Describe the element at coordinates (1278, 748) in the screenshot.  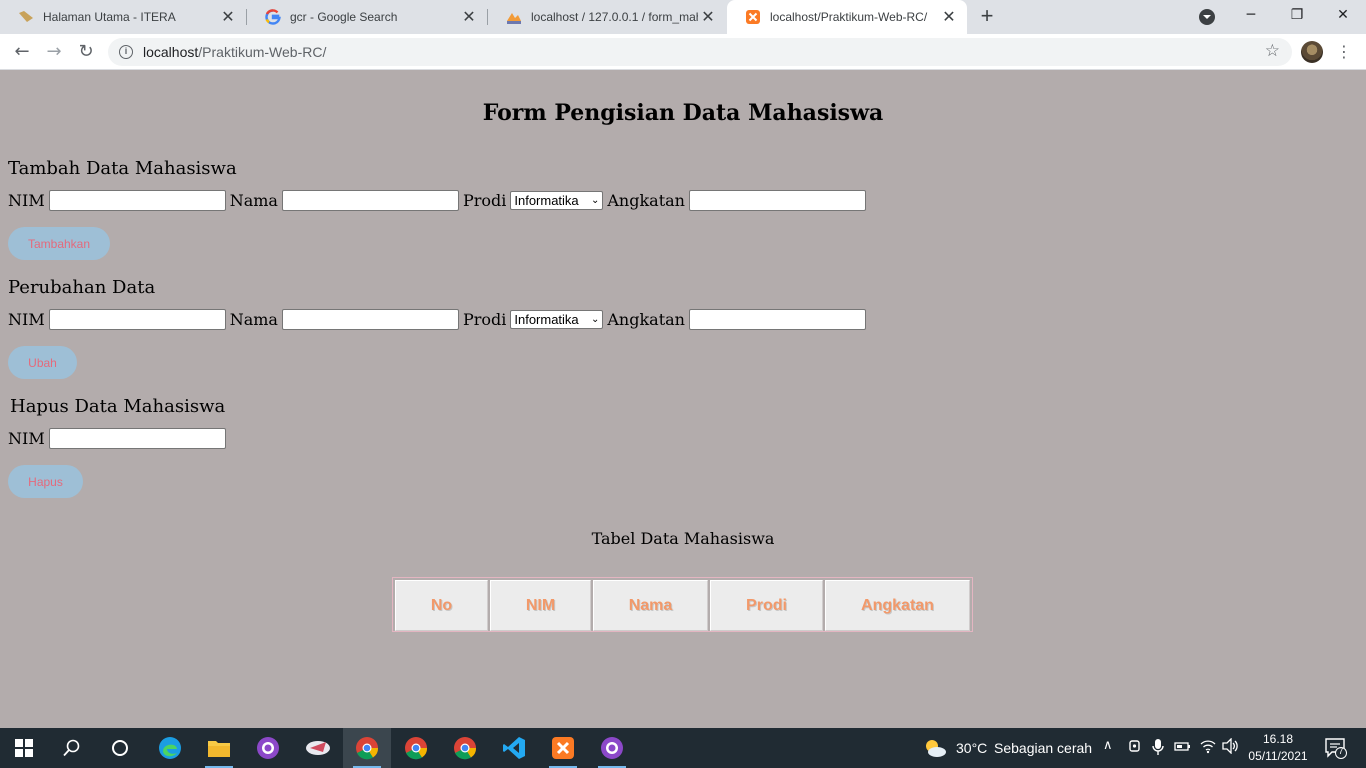
I see `taskbar-clock: 16.18 05/11/2021` at that location.